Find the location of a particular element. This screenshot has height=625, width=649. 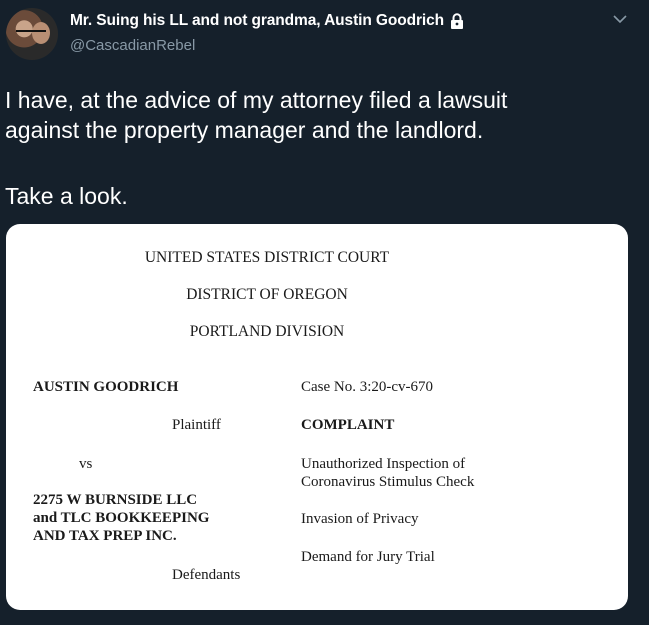

user-handle: @CascadianRebel is located at coordinates (132, 45).